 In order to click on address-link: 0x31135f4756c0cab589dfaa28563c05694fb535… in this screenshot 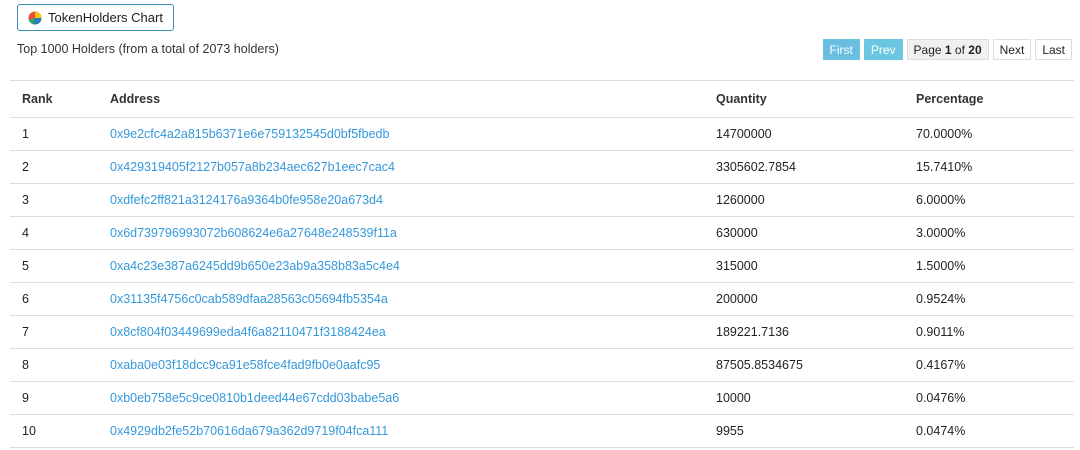, I will do `click(249, 299)`.